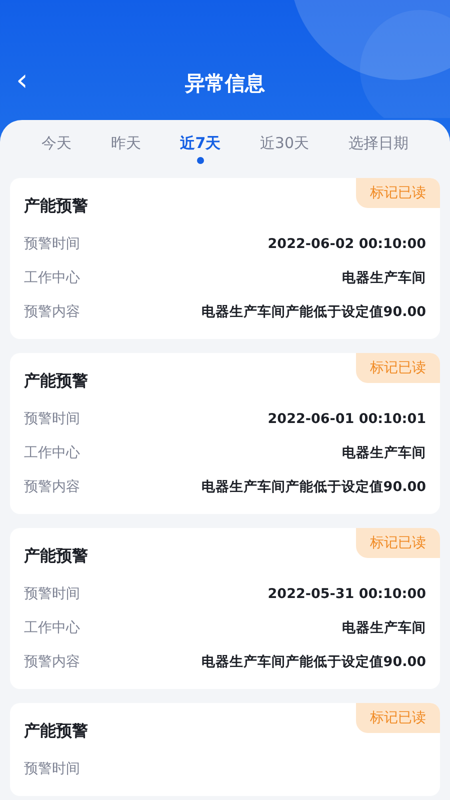 The image size is (450, 800). I want to click on date-tab: 选择日期, so click(378, 151).